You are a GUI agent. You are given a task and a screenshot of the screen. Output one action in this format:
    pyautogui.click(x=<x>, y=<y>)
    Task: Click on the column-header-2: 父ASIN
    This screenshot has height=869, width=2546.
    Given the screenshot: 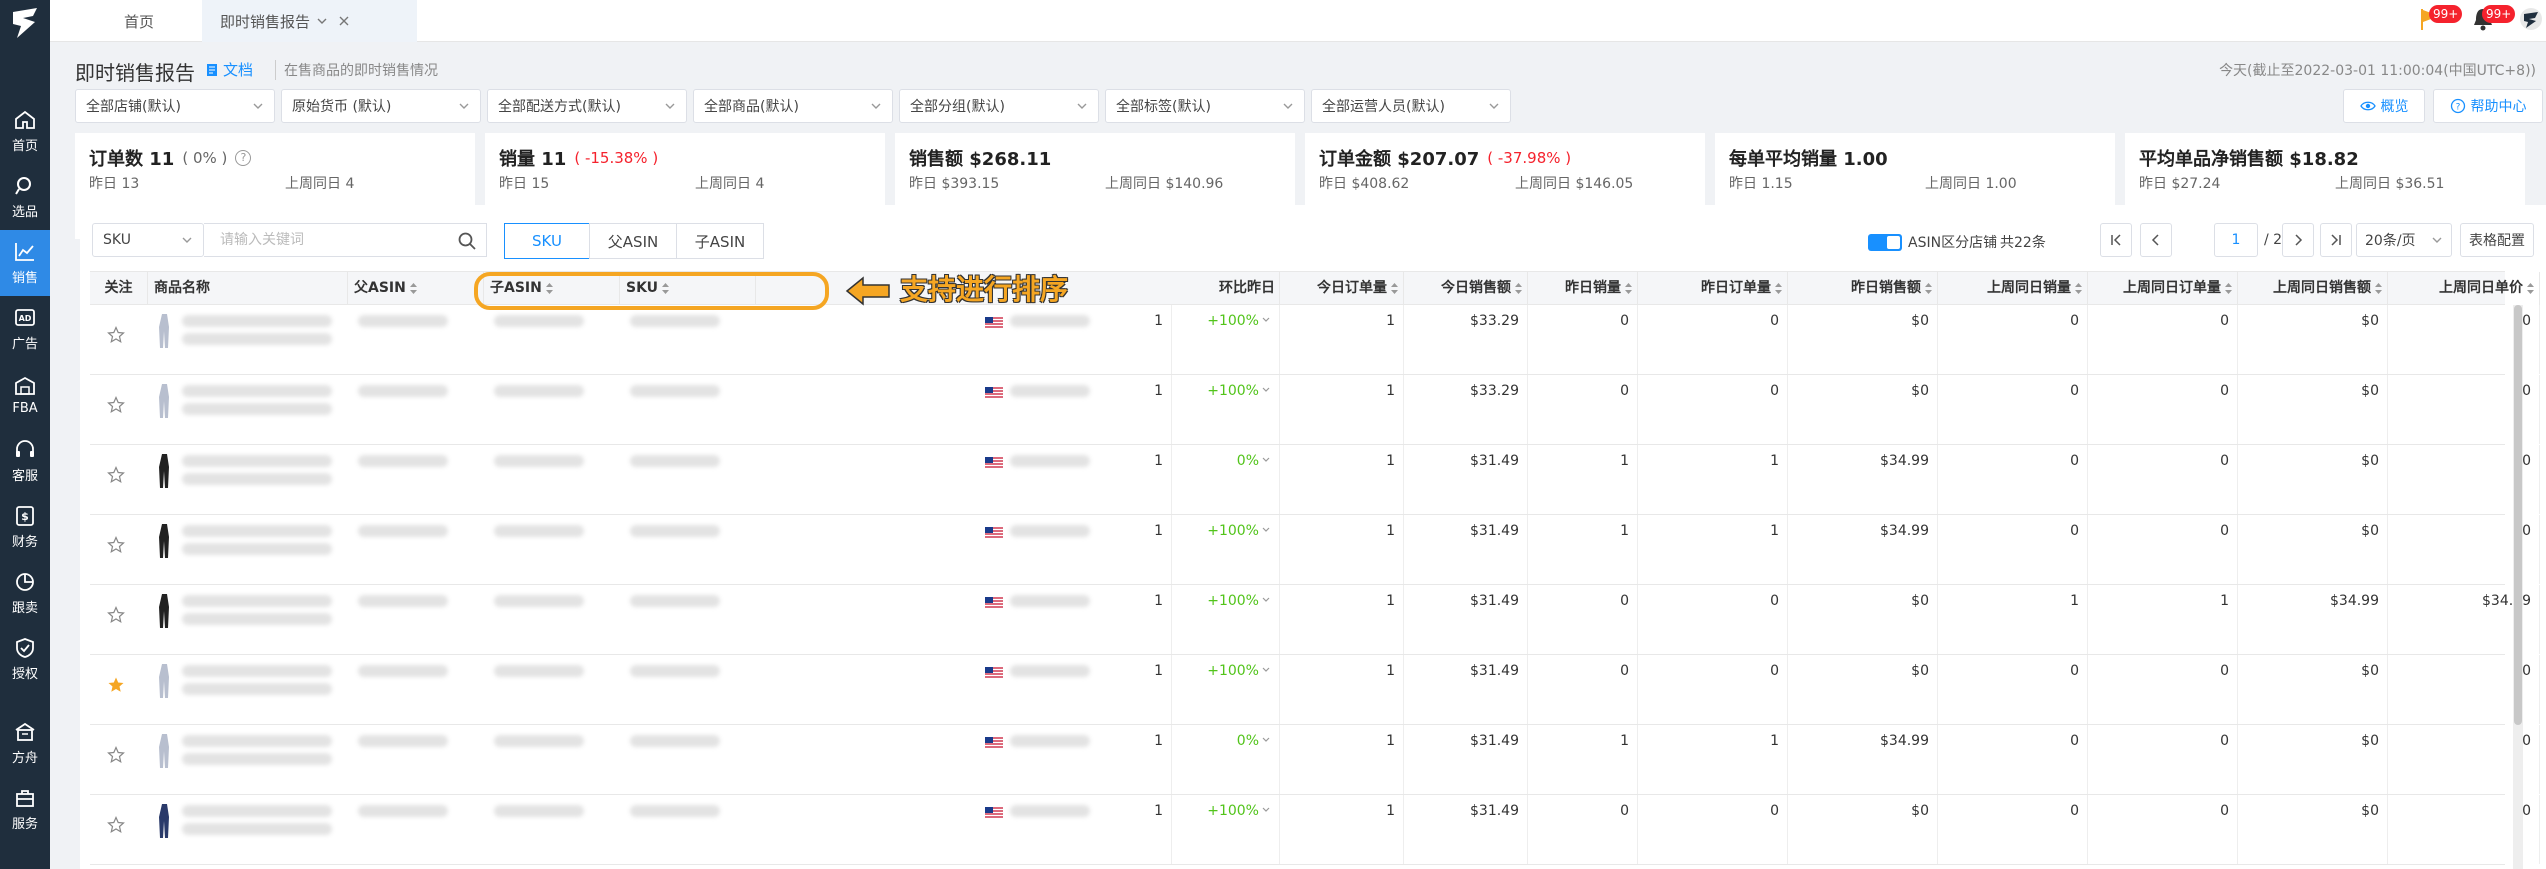 What is the action you would take?
    pyautogui.click(x=416, y=288)
    